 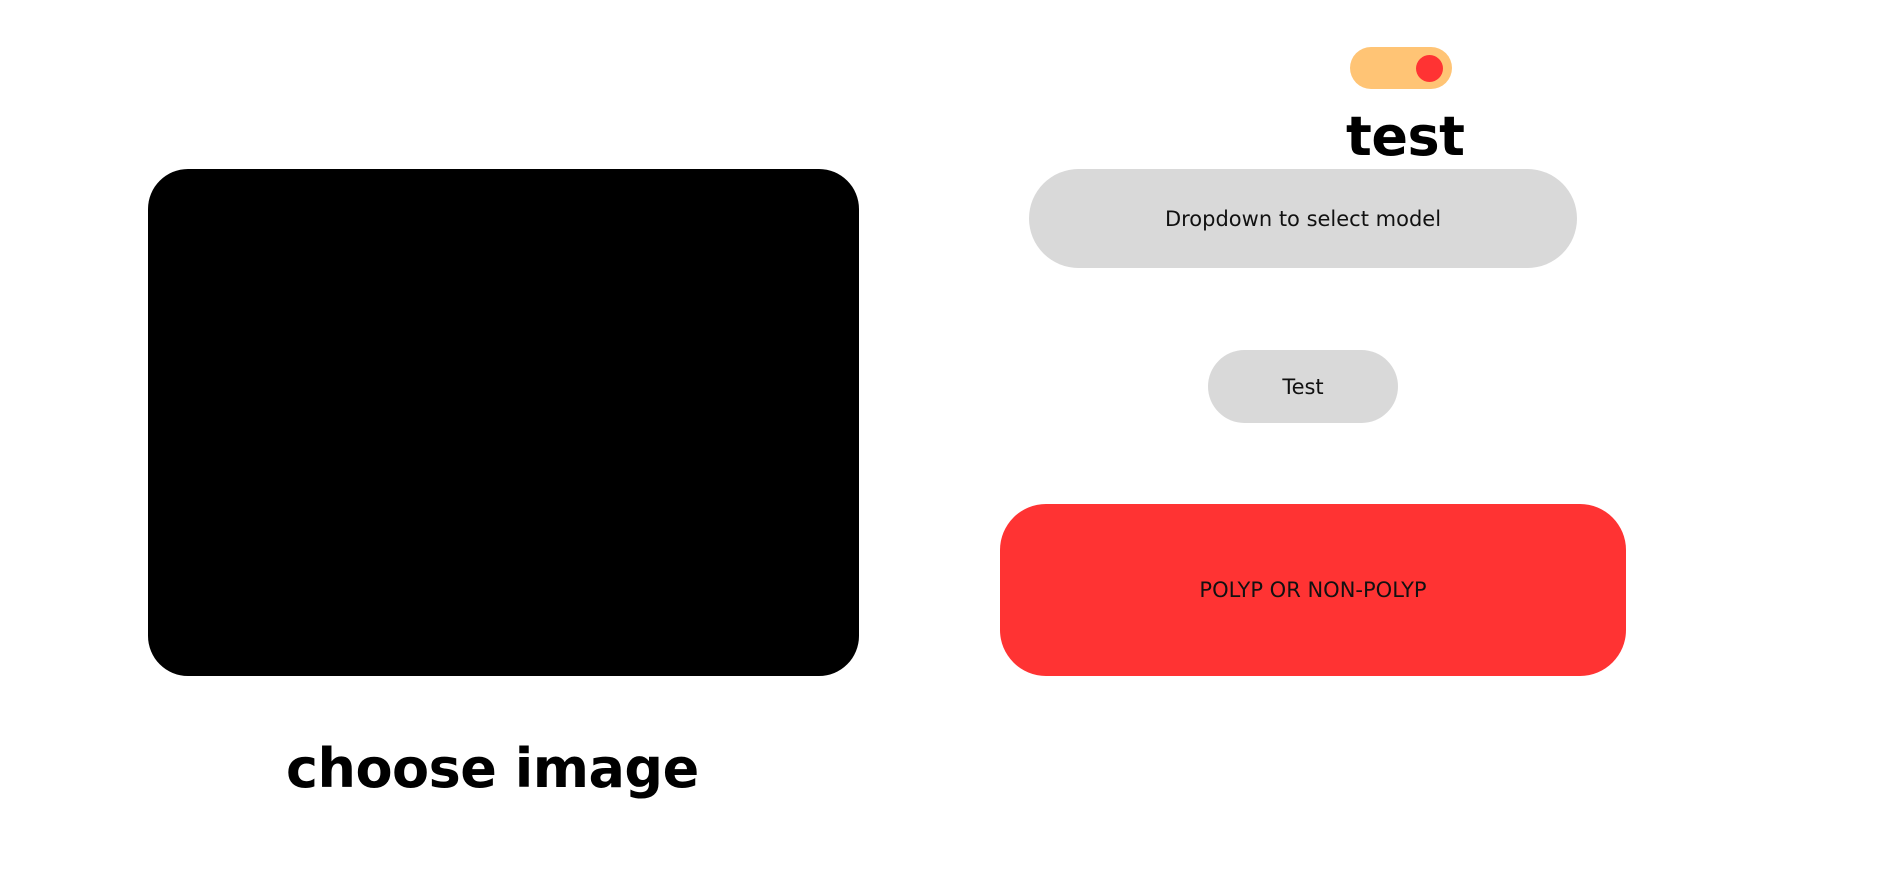 What do you see at coordinates (1313, 590) in the screenshot?
I see `result-box: POLYP OR NON-POLYP` at bounding box center [1313, 590].